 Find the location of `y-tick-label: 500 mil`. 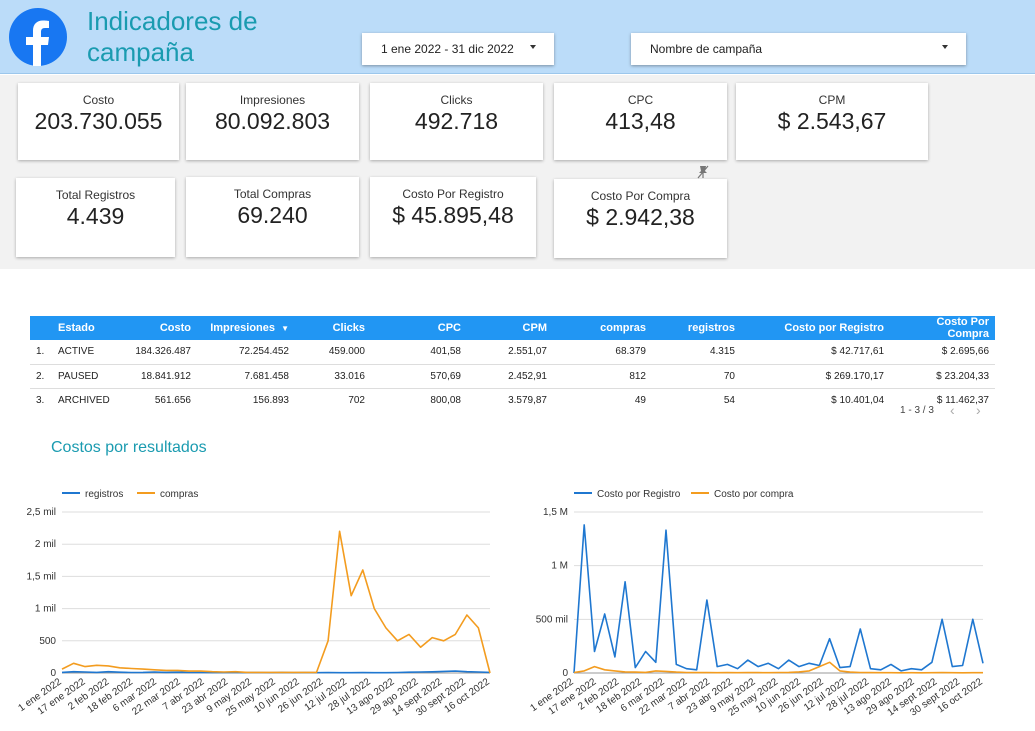

y-tick-label: 500 mil is located at coordinates (552, 619).